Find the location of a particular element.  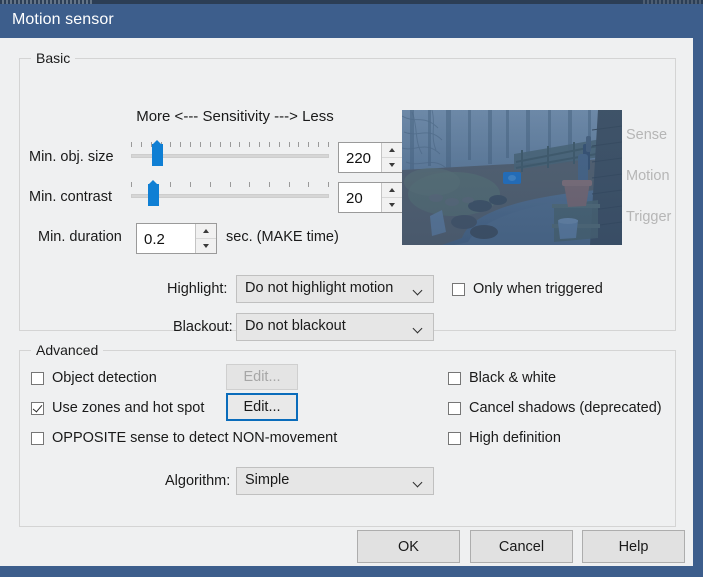

use-zones-label: Use zones and hot spot is located at coordinates (128, 408).